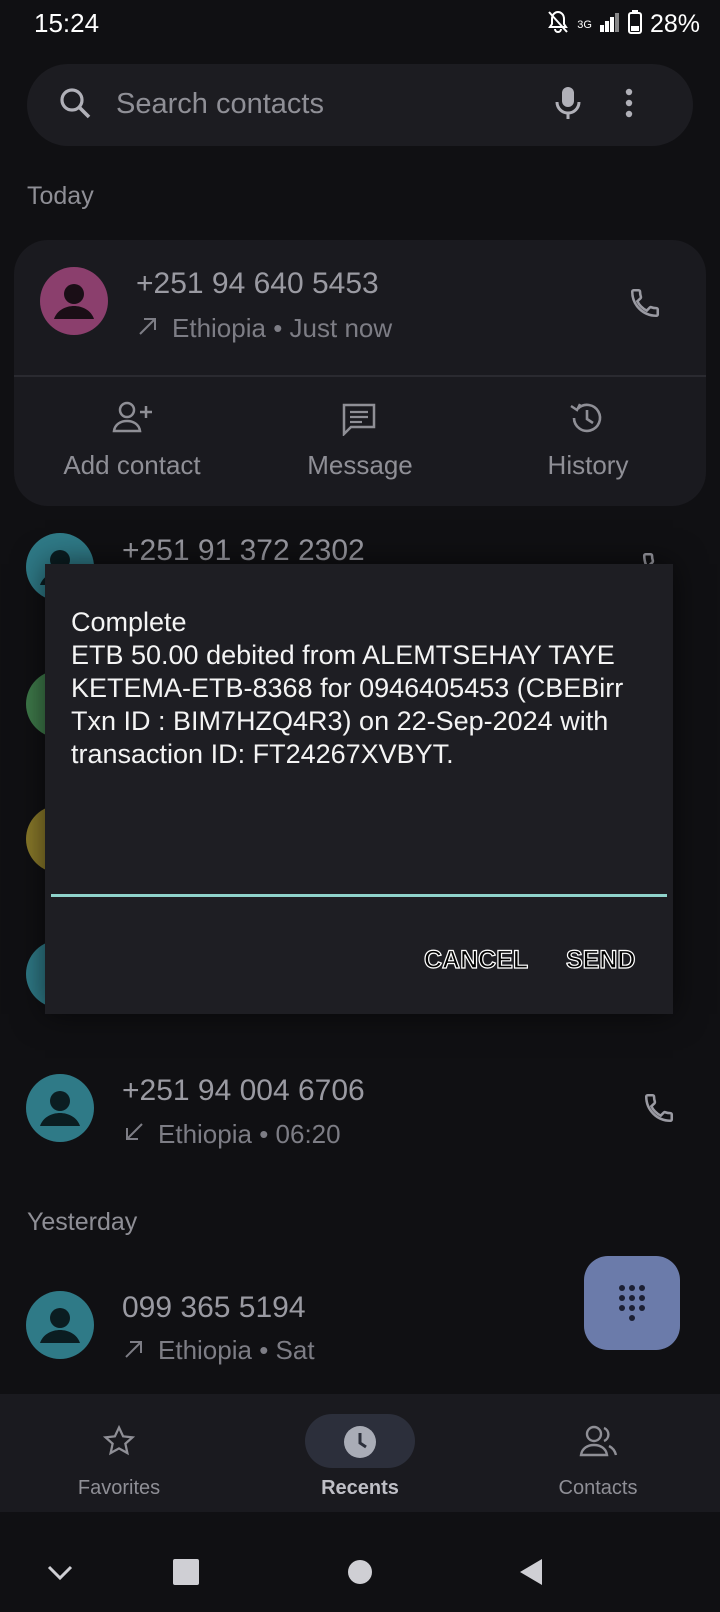 This screenshot has height=1612, width=720. I want to click on recents-square-icon, so click(186, 1574).